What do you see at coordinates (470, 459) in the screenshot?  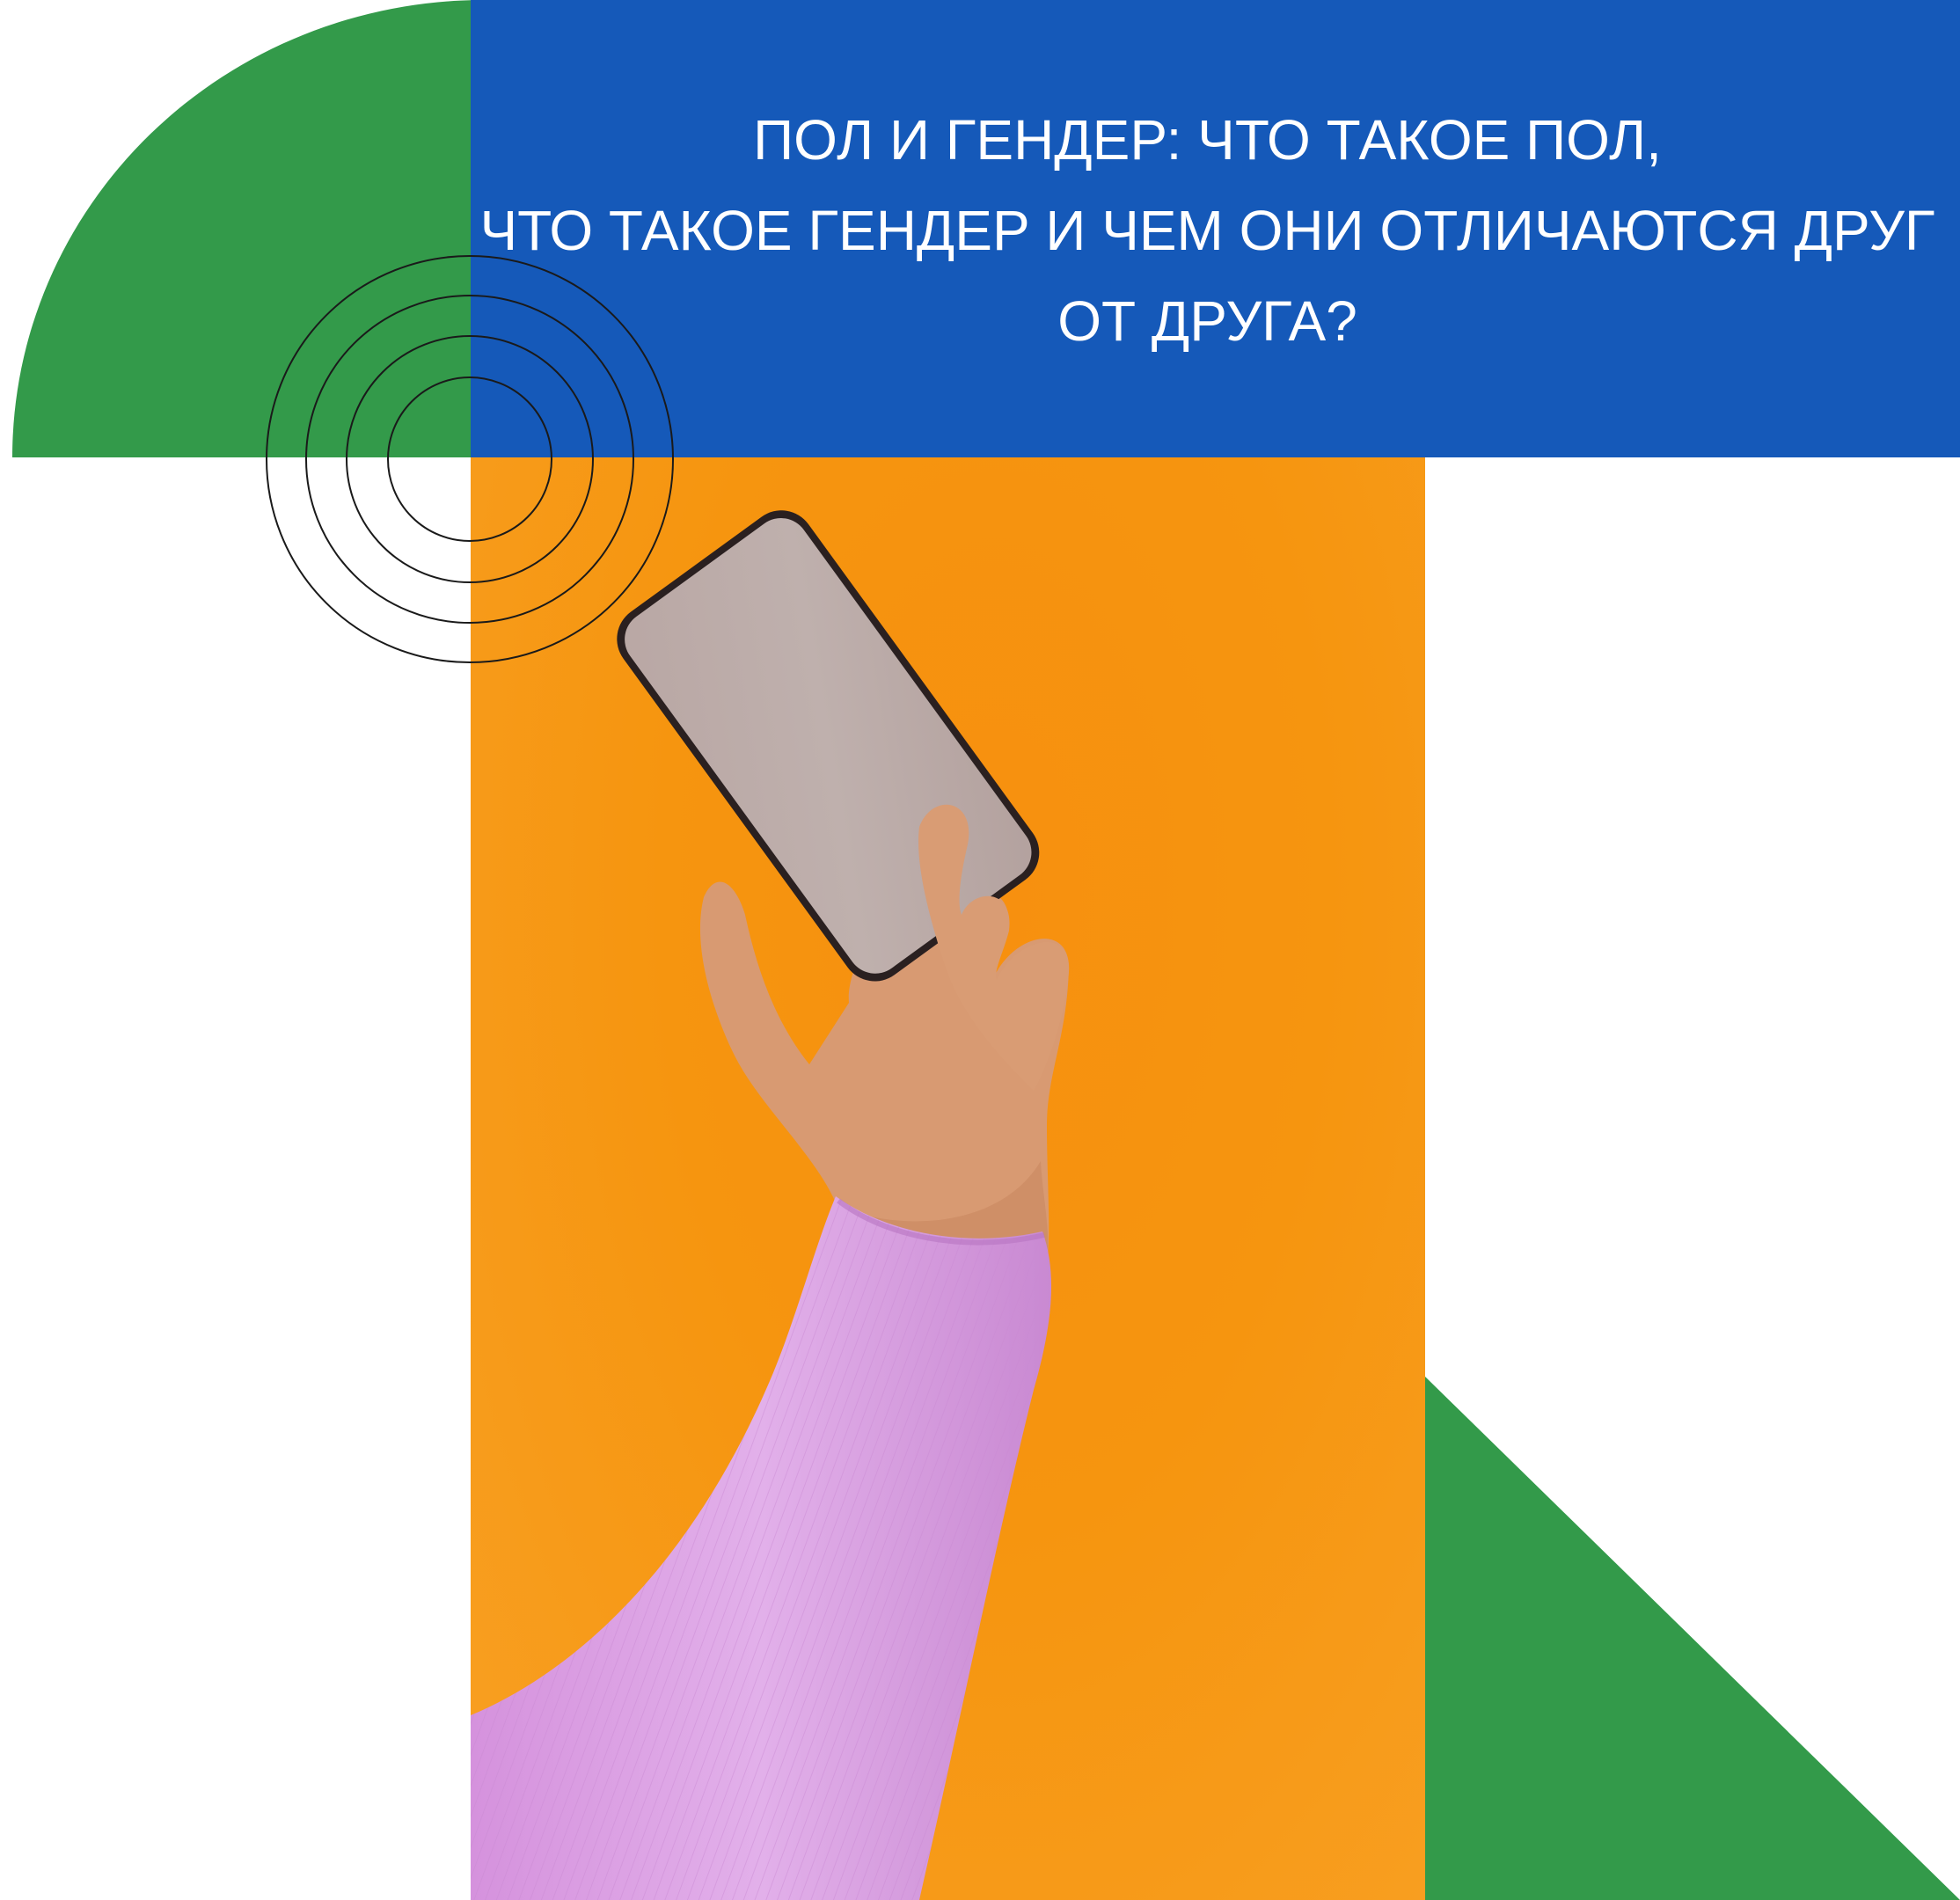 I see `concentric-rings-icon` at bounding box center [470, 459].